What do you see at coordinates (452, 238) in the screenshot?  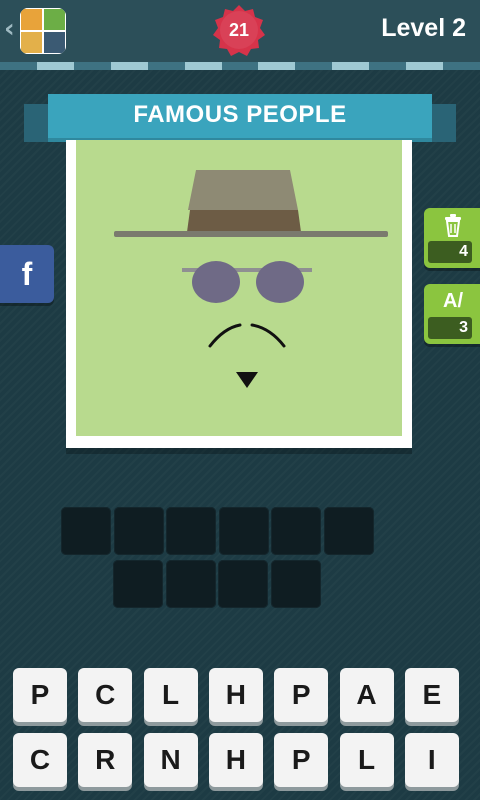 I see `remove-letters-button: 4` at bounding box center [452, 238].